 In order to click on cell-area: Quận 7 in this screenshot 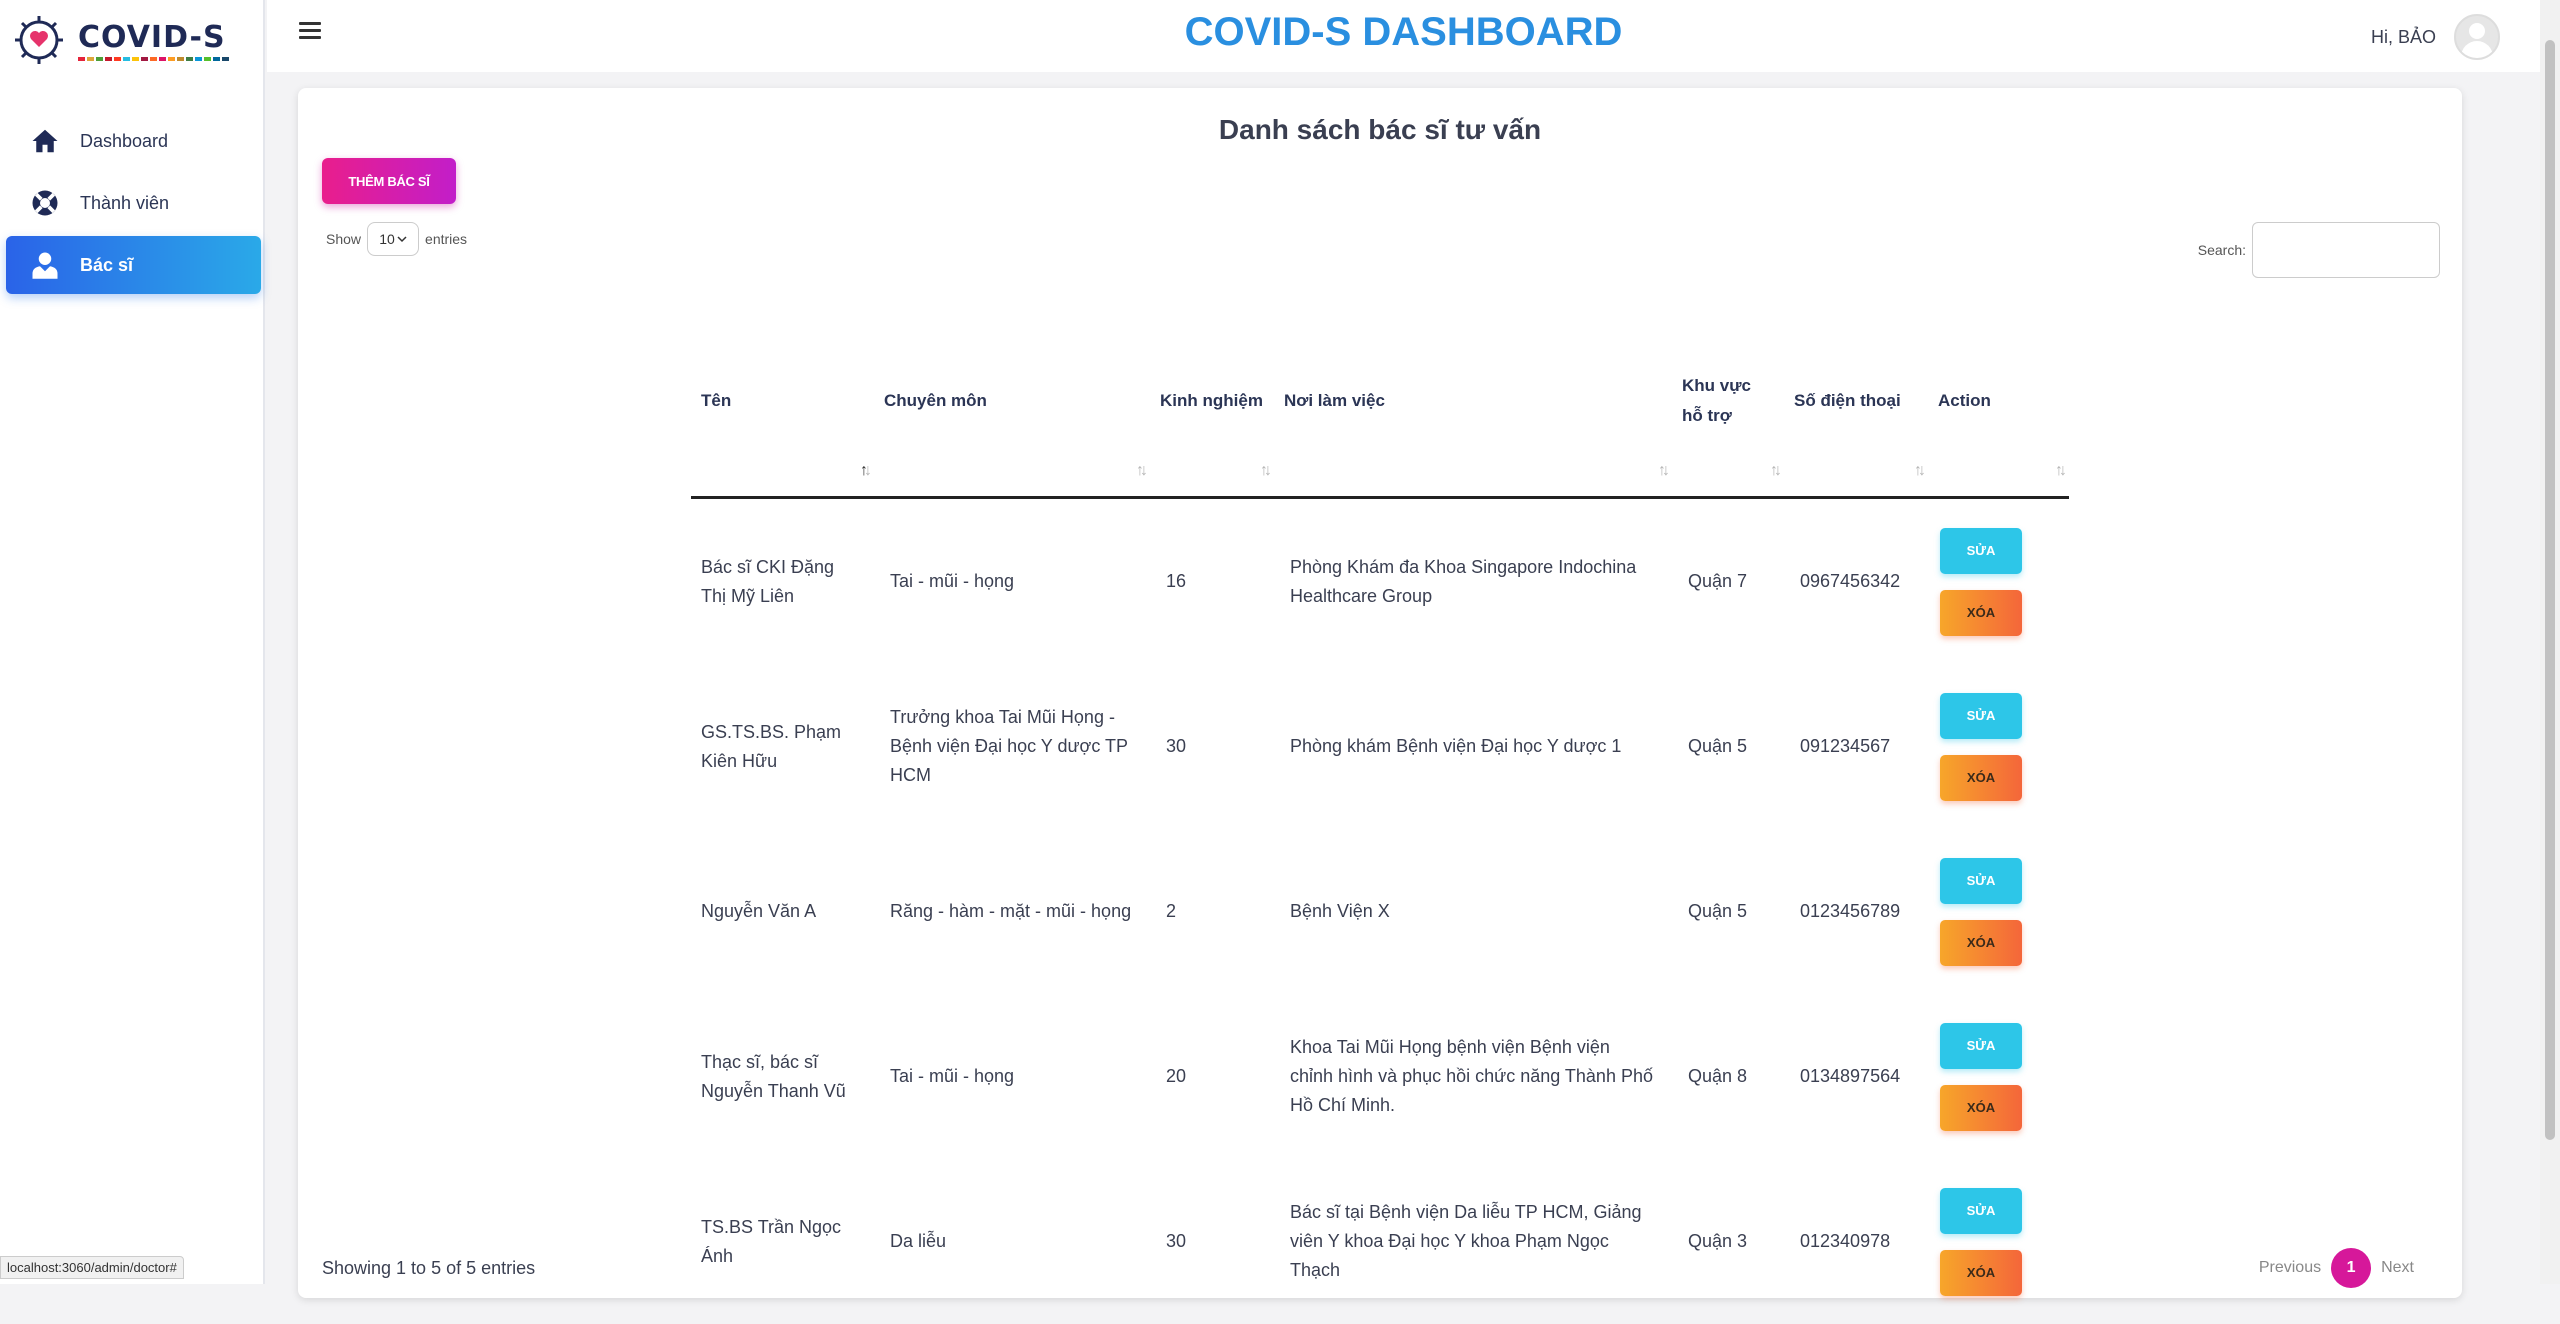, I will do `click(1718, 581)`.